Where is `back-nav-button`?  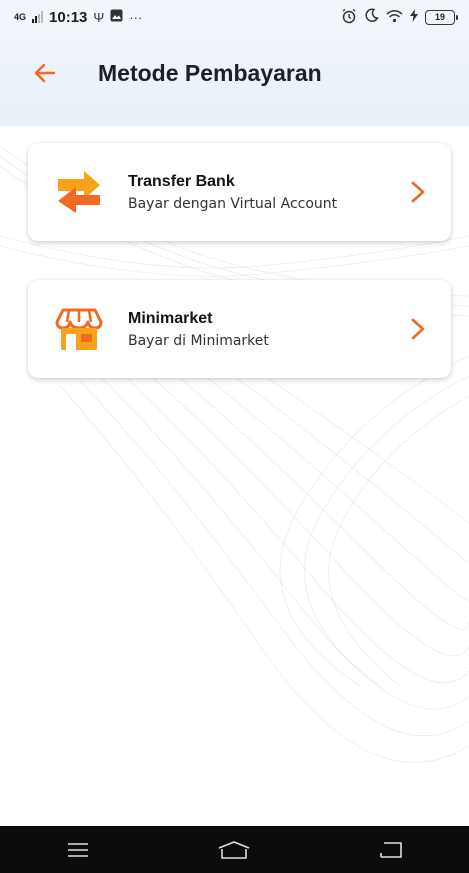
back-nav-button is located at coordinates (391, 850).